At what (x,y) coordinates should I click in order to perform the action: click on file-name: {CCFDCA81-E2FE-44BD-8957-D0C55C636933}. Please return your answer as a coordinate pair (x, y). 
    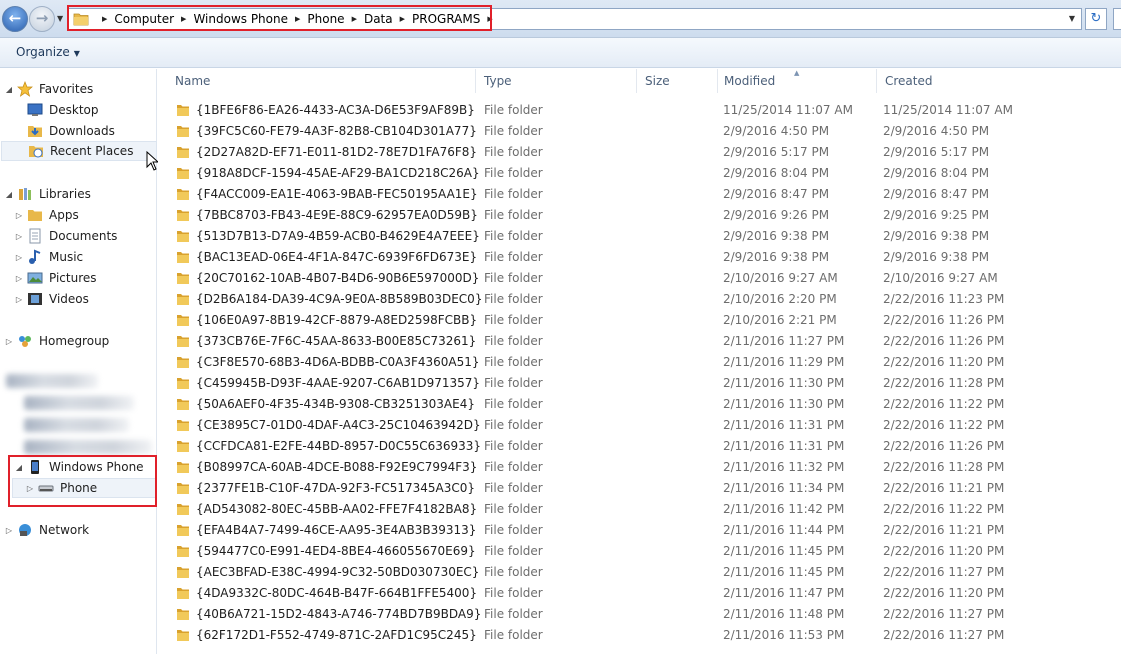
    Looking at the image, I should click on (339, 446).